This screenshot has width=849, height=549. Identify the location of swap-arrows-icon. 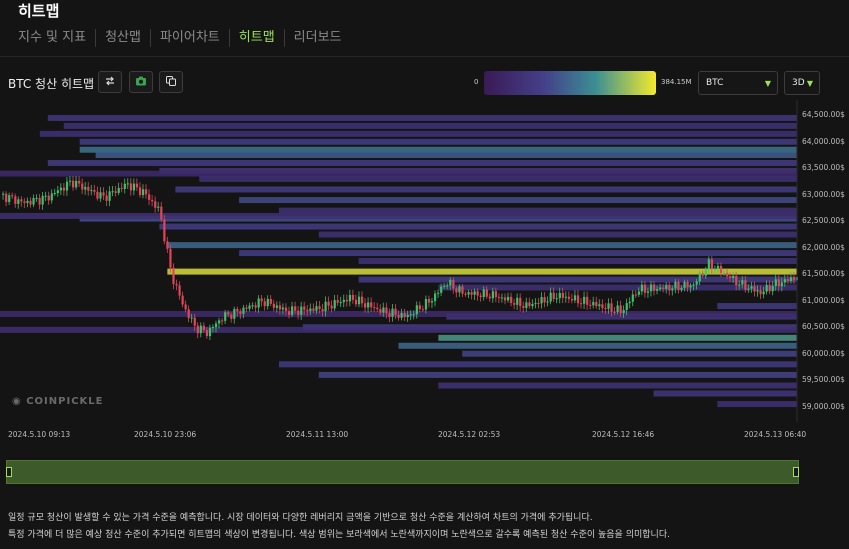
(110, 82).